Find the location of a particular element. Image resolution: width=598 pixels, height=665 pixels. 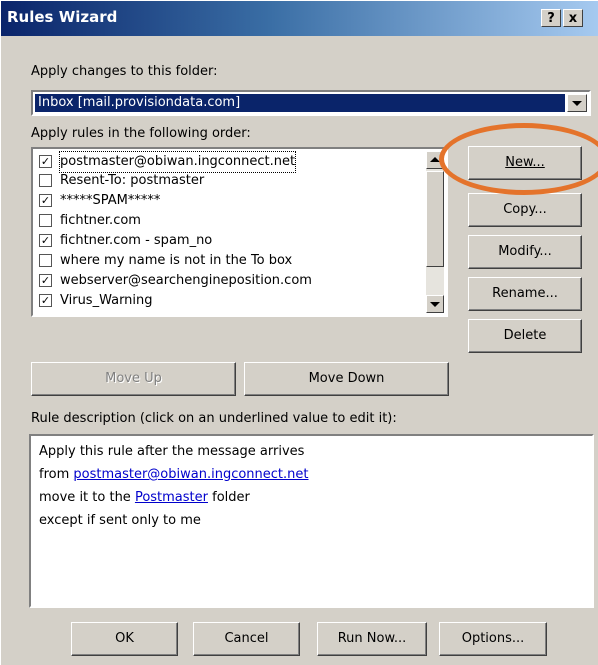

cancel-button: Cancel is located at coordinates (246, 639).